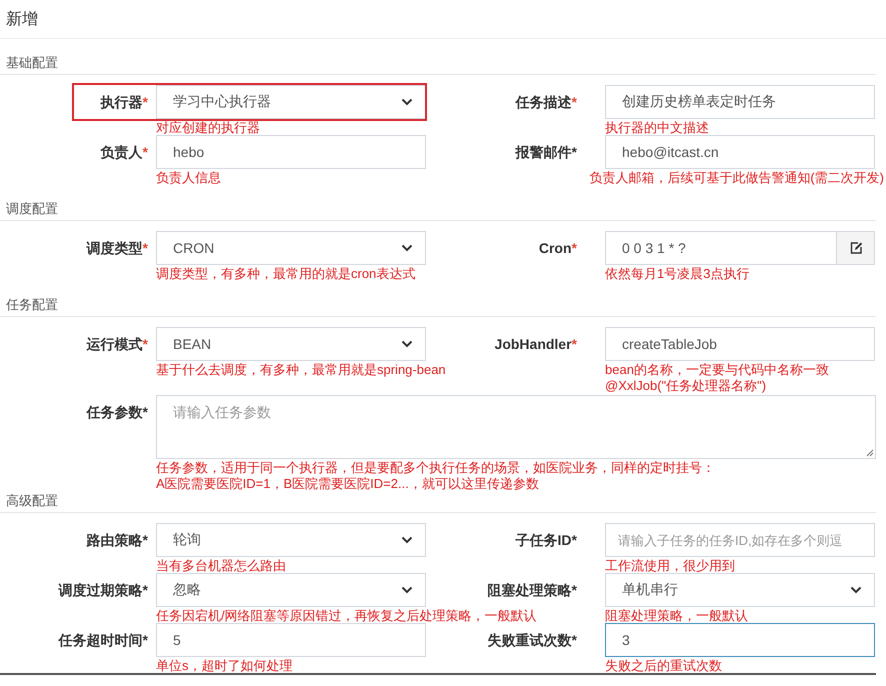  Describe the element at coordinates (677, 274) in the screenshot. I see `annotation-note: 依然每月1号凌晨3点执行` at that location.